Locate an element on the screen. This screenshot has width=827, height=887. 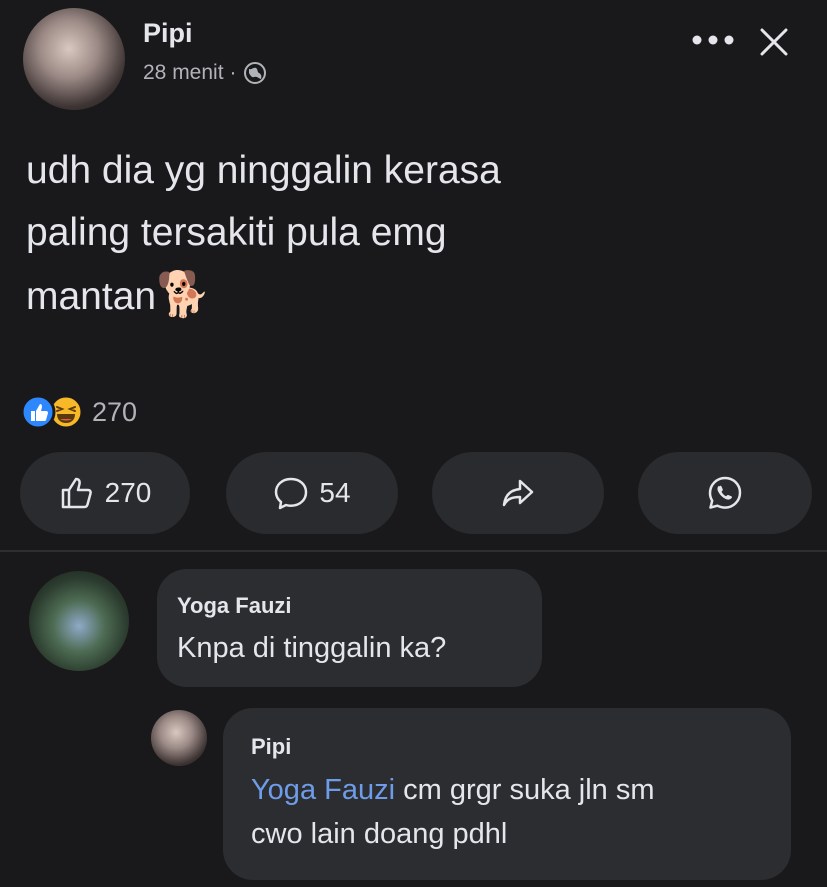
like-button: 270 is located at coordinates (105, 493).